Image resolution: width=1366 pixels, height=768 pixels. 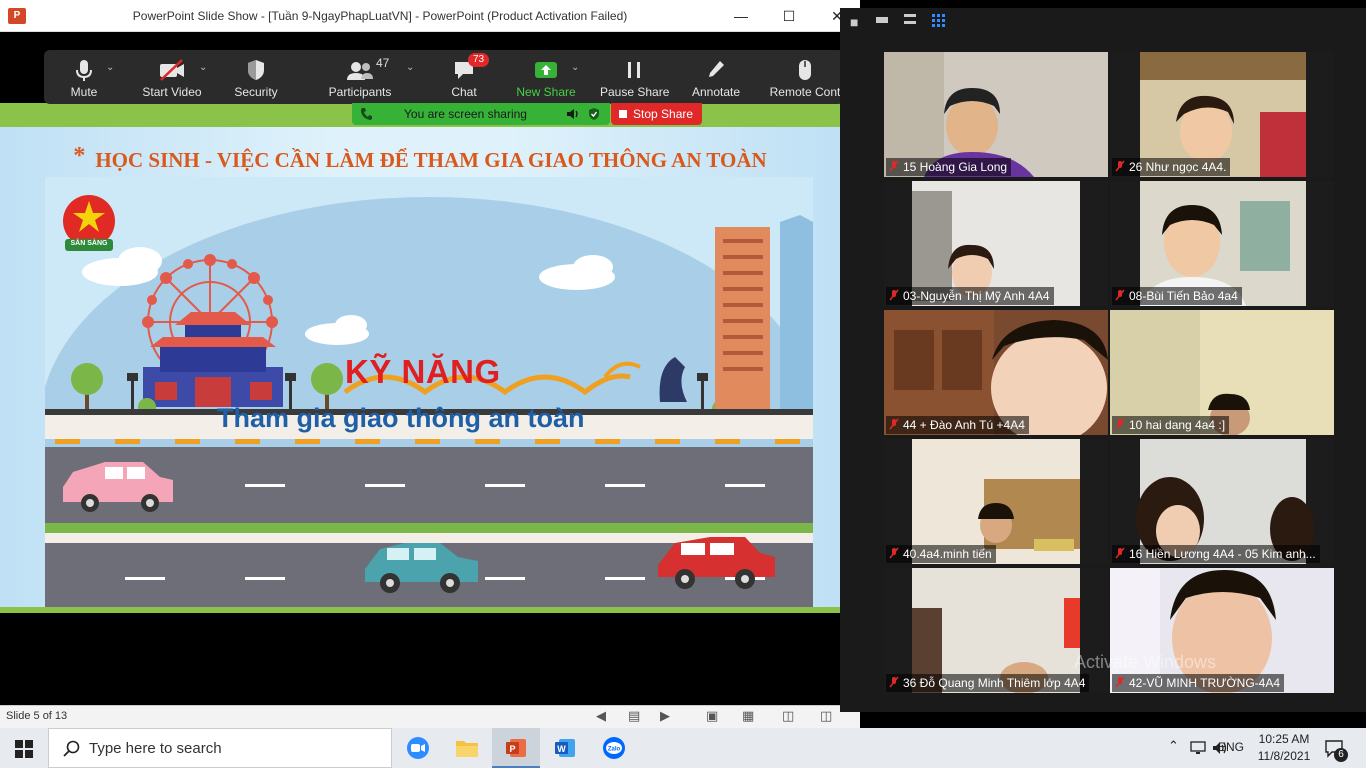 What do you see at coordinates (716, 69) in the screenshot?
I see `pencil-icon` at bounding box center [716, 69].